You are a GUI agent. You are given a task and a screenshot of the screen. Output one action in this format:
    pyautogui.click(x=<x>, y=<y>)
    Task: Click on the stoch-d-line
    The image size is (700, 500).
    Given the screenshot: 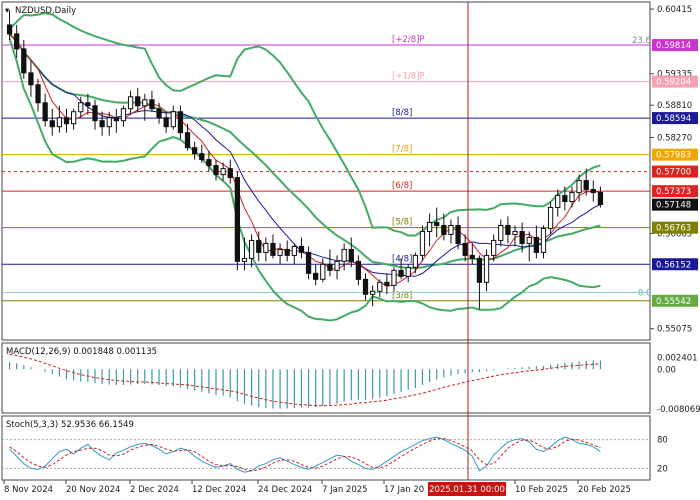 What is the action you would take?
    pyautogui.click(x=305, y=455)
    